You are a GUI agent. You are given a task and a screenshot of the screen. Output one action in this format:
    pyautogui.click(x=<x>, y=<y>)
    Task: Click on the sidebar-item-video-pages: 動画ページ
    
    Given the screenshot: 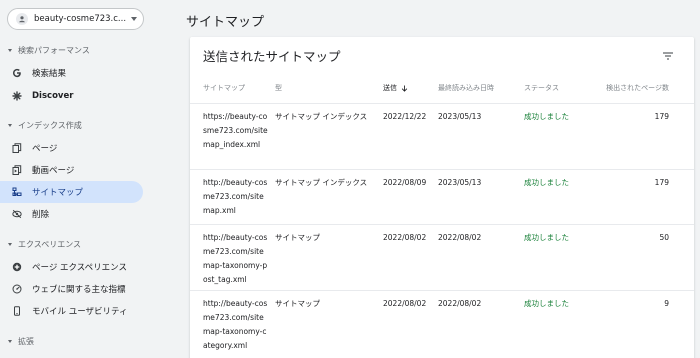 What is the action you would take?
    pyautogui.click(x=71, y=170)
    